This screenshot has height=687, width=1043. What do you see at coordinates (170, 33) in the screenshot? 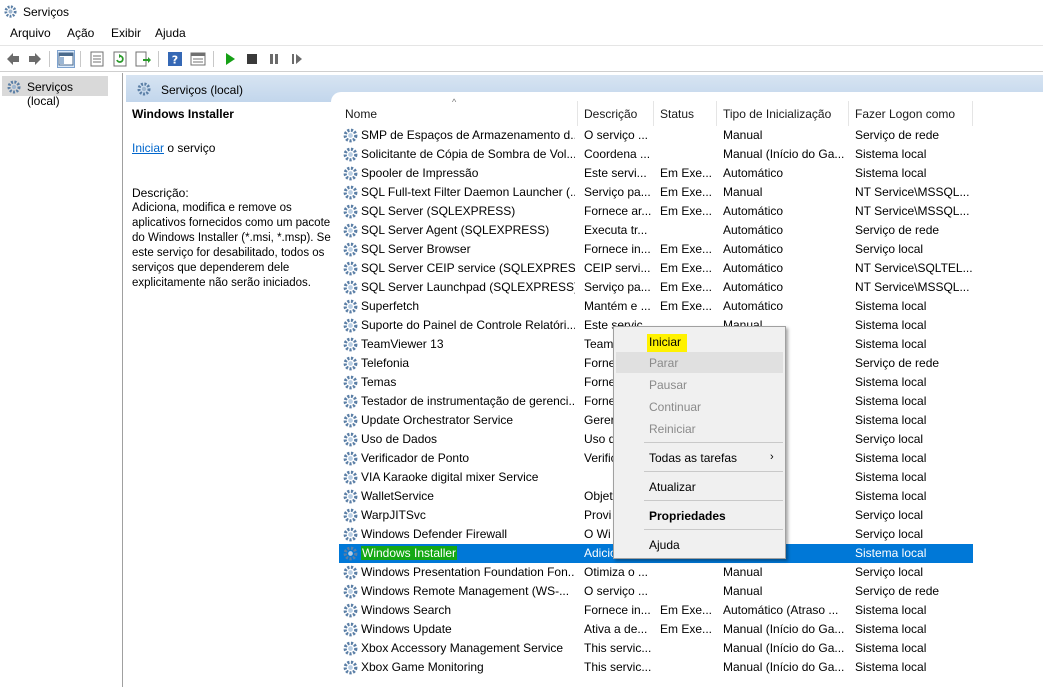
I see `menu-ajuda: Ajuda` at bounding box center [170, 33].